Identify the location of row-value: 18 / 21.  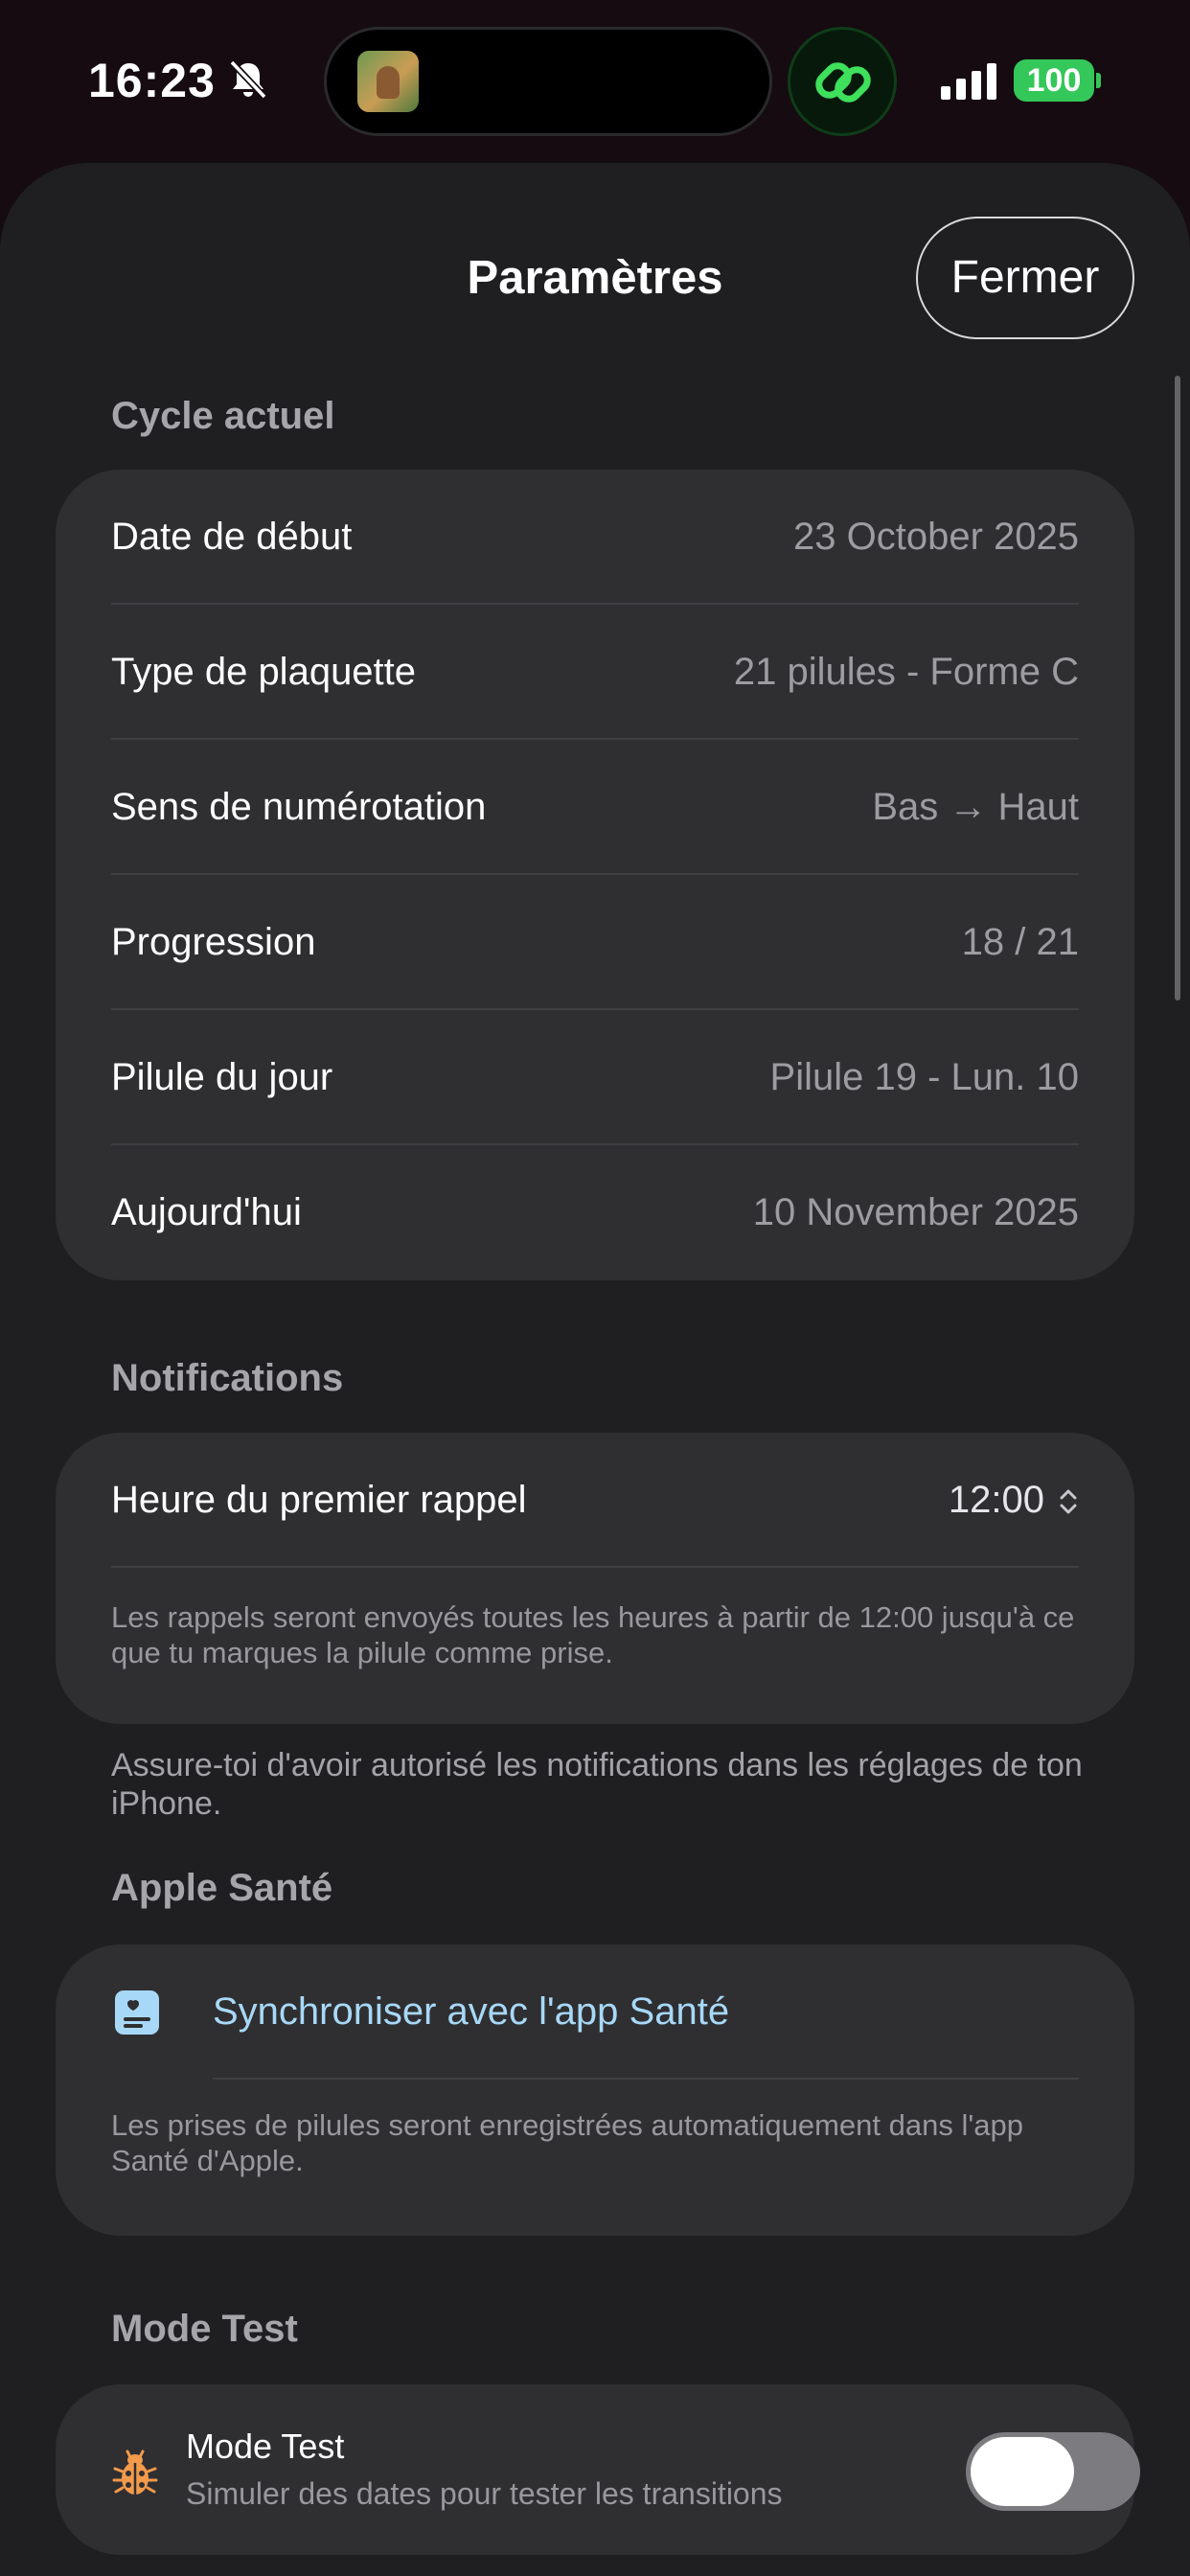
(1020, 942).